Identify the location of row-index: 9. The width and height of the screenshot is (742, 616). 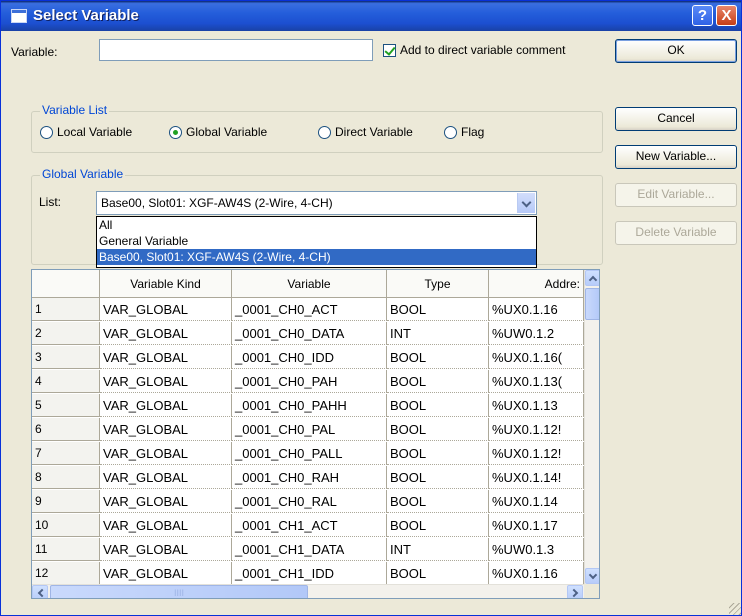
(66, 501).